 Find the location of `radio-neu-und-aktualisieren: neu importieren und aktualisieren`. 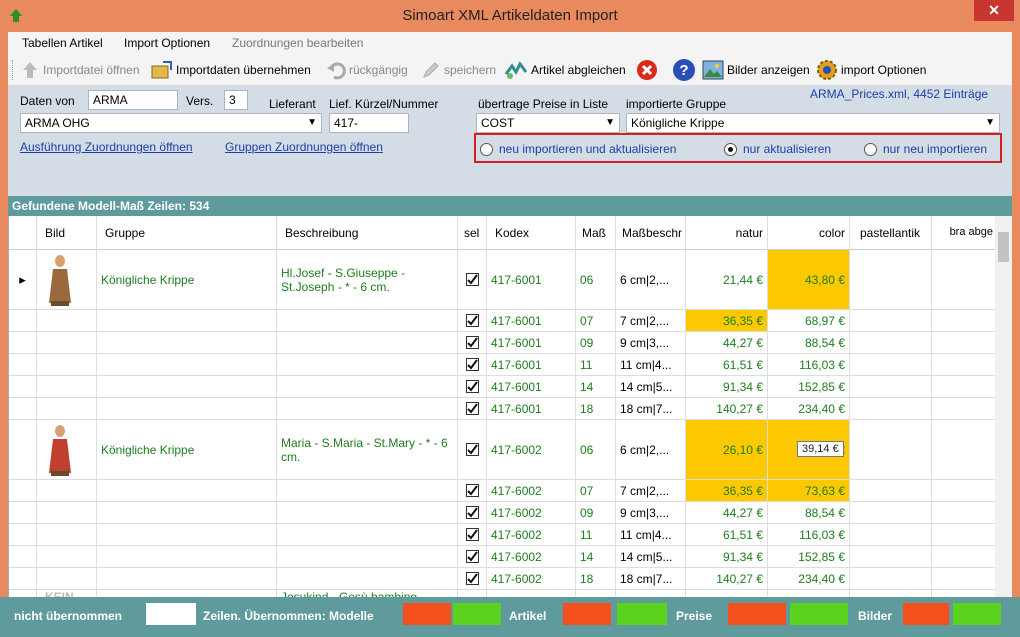

radio-neu-und-aktualisieren: neu importieren und aktualisieren is located at coordinates (578, 149).